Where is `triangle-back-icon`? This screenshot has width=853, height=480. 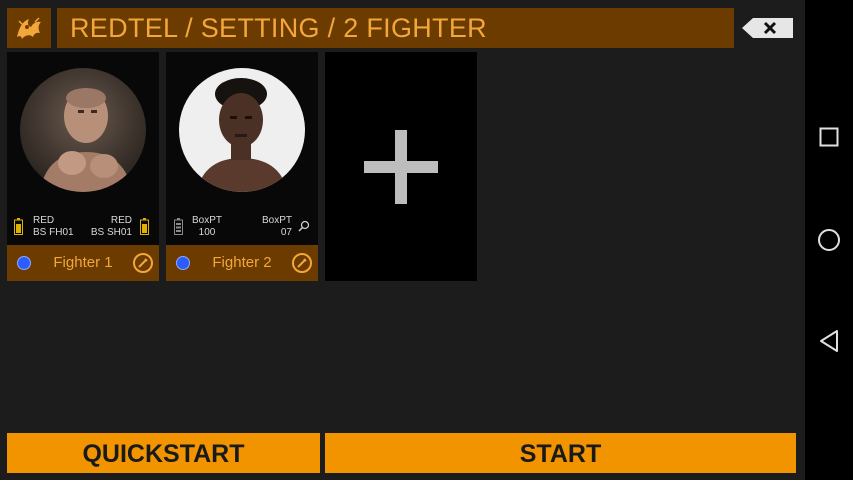 triangle-back-icon is located at coordinates (829, 341).